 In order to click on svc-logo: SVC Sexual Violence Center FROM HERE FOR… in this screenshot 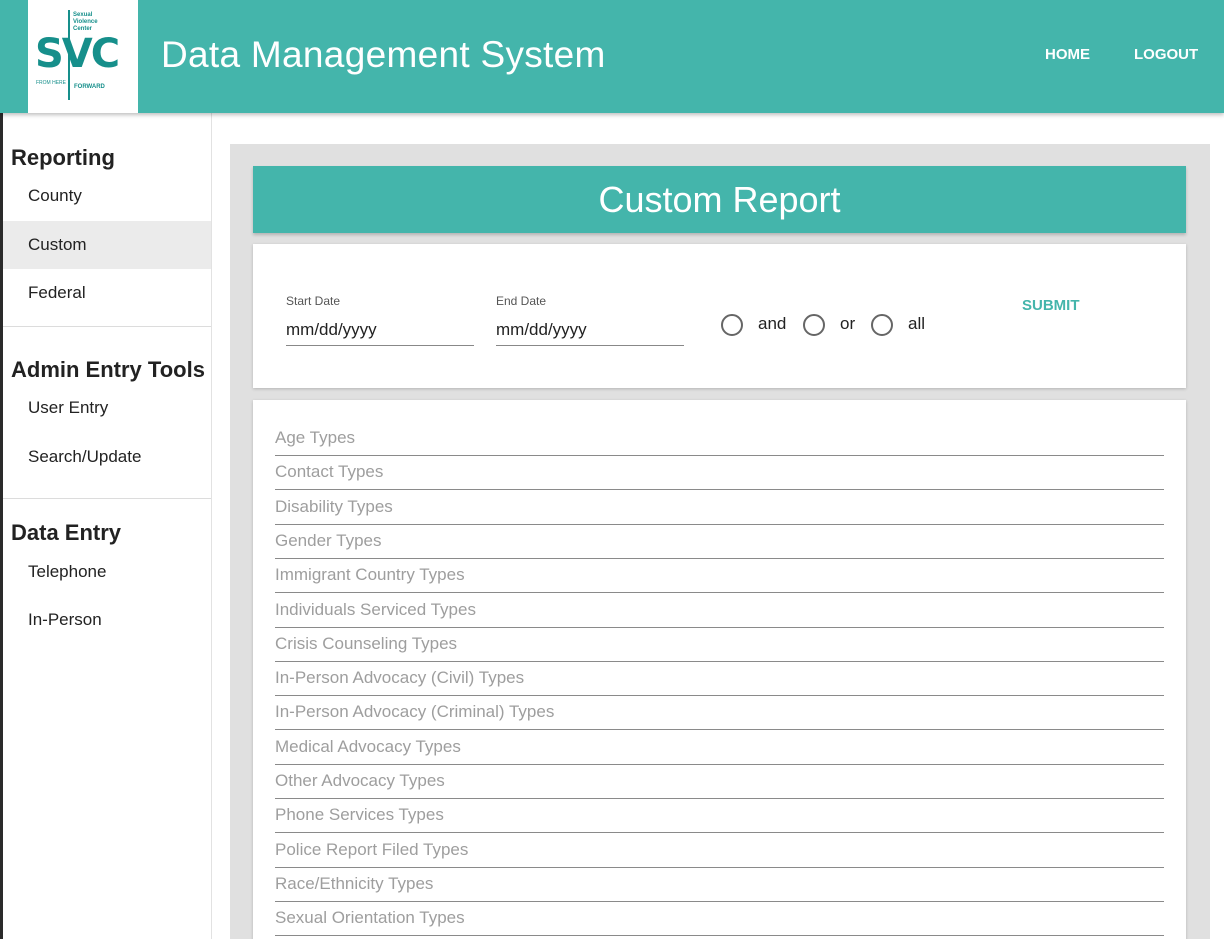, I will do `click(83, 56)`.